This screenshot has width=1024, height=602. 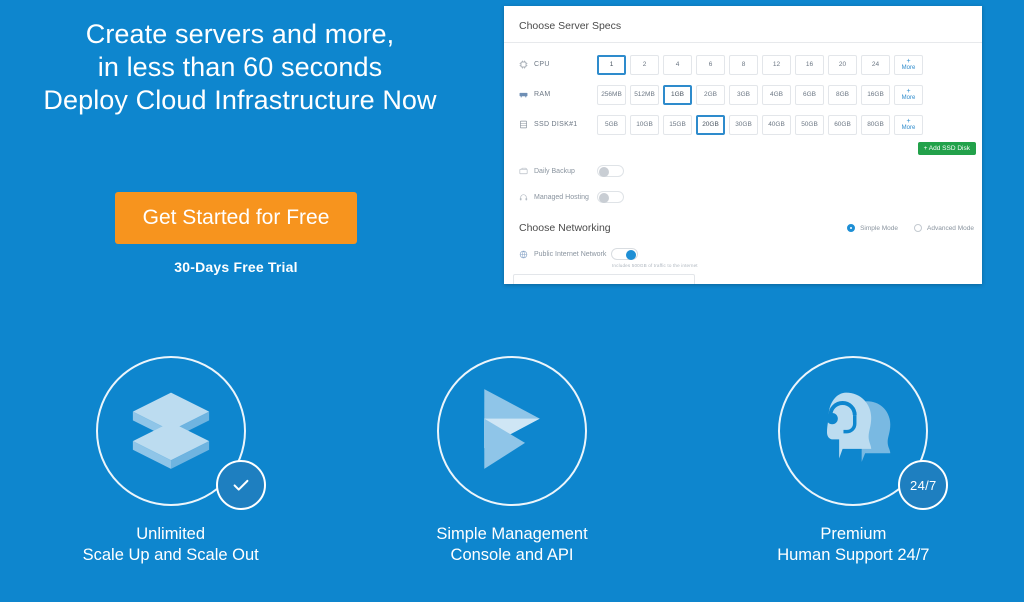 What do you see at coordinates (776, 124) in the screenshot?
I see `ssd-option: 40GB` at bounding box center [776, 124].